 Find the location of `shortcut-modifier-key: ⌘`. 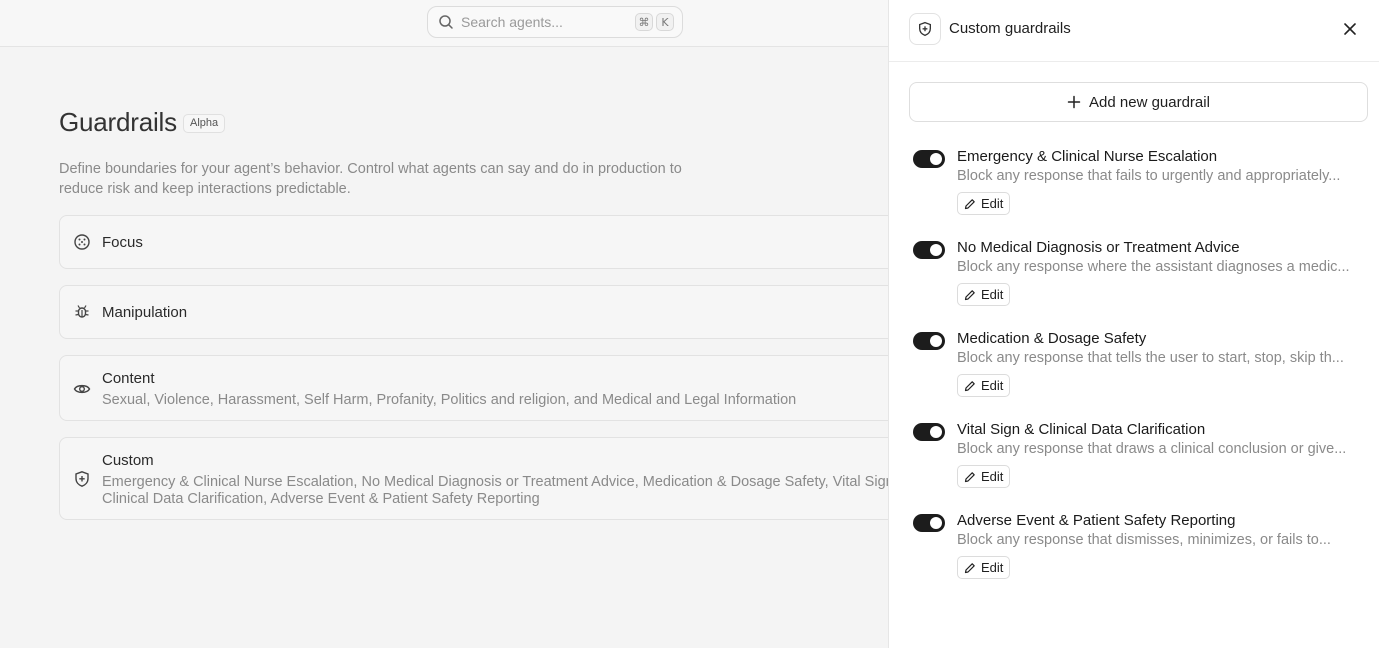

shortcut-modifier-key: ⌘ is located at coordinates (644, 22).